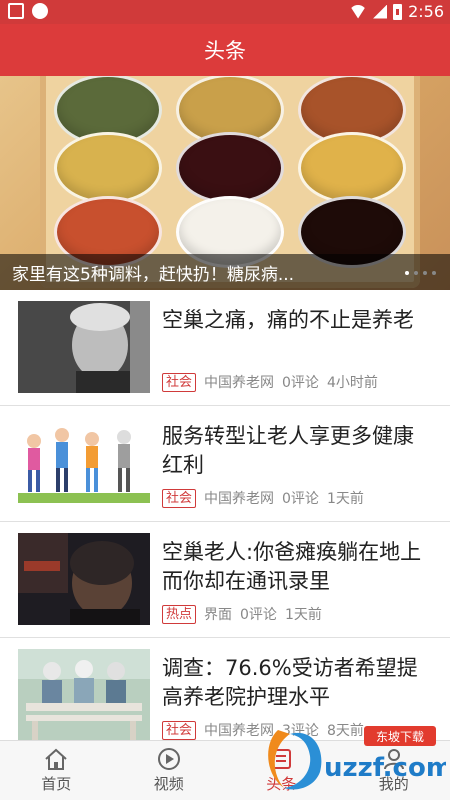 The image size is (450, 800). What do you see at coordinates (398, 11) in the screenshot?
I see `battery-icon` at bounding box center [398, 11].